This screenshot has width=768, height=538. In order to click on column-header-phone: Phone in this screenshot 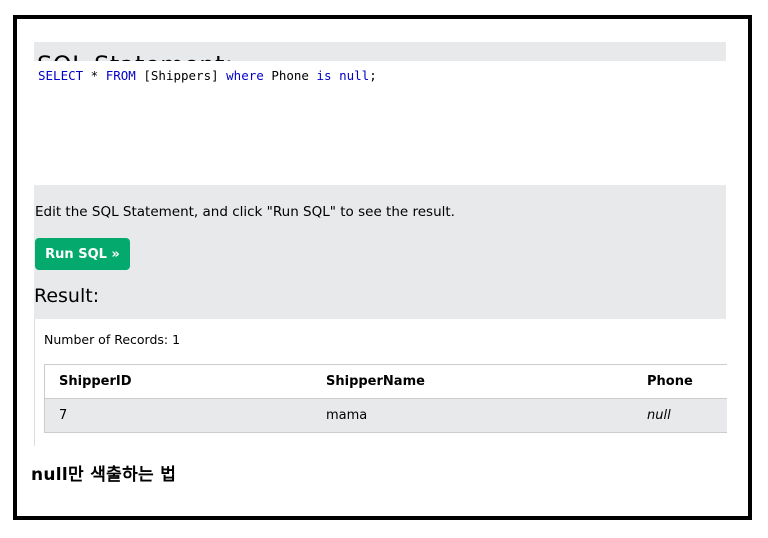, I will do `click(680, 381)`.